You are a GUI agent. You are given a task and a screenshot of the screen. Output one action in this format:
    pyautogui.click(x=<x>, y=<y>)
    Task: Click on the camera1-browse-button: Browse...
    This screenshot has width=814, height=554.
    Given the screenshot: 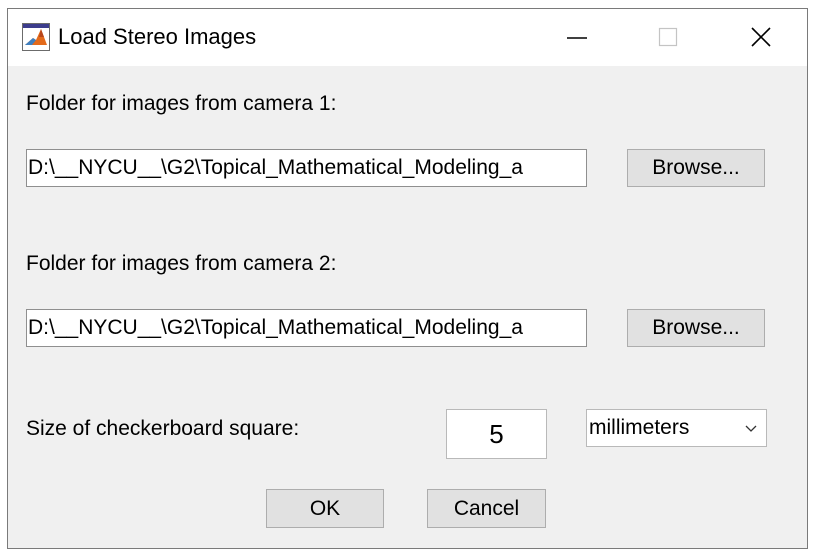 What is the action you would take?
    pyautogui.click(x=696, y=168)
    